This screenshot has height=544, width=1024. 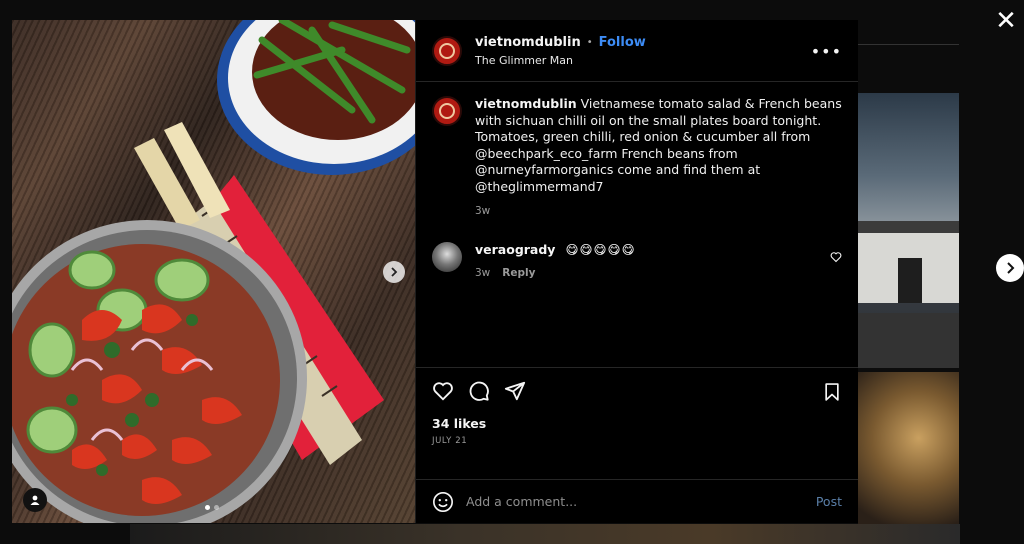 I want to click on carousel-dot-active, so click(x=207, y=507).